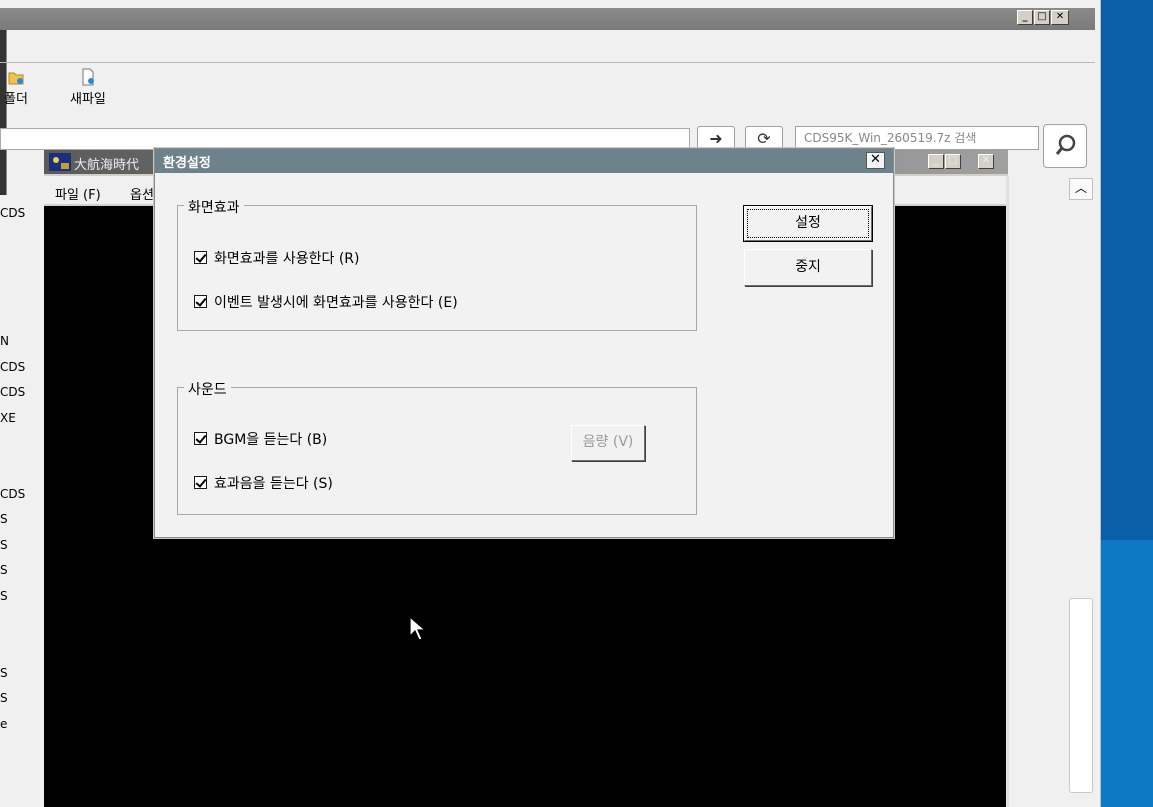 The image size is (1153, 807). I want to click on visual-effects-group, so click(437, 268).